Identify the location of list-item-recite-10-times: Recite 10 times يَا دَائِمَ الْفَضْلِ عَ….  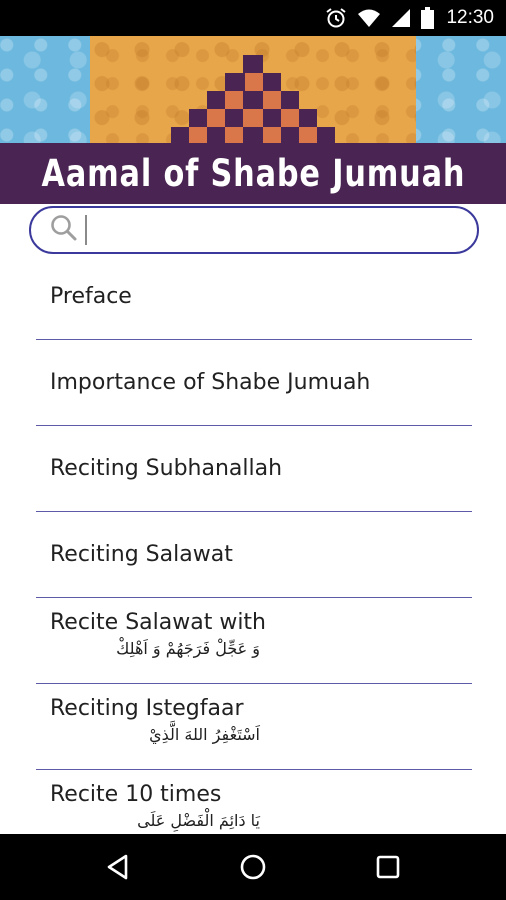
(254, 802).